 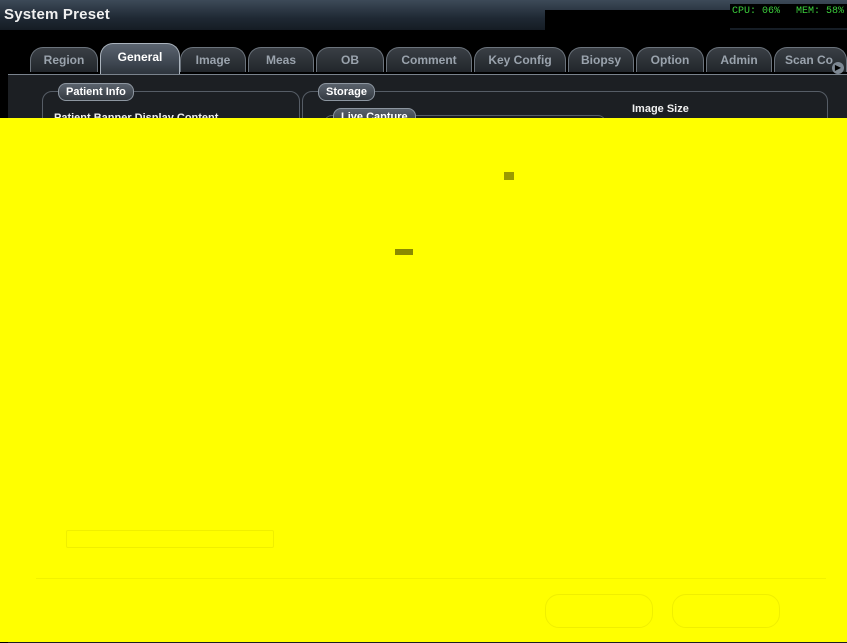 I want to click on tab-comment: Comment, so click(x=429, y=59).